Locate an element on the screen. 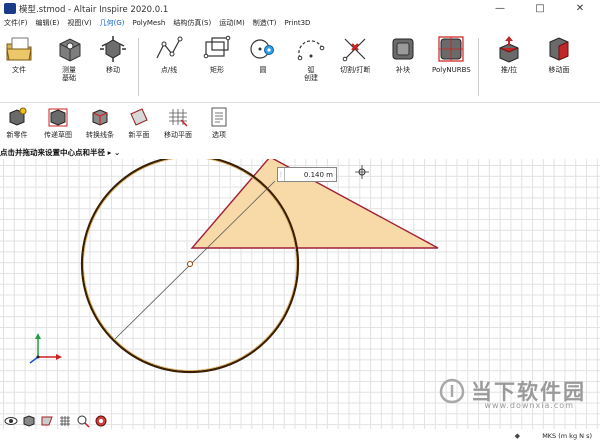 This screenshot has height=443, width=600. new-part-icon is located at coordinates (18, 116).